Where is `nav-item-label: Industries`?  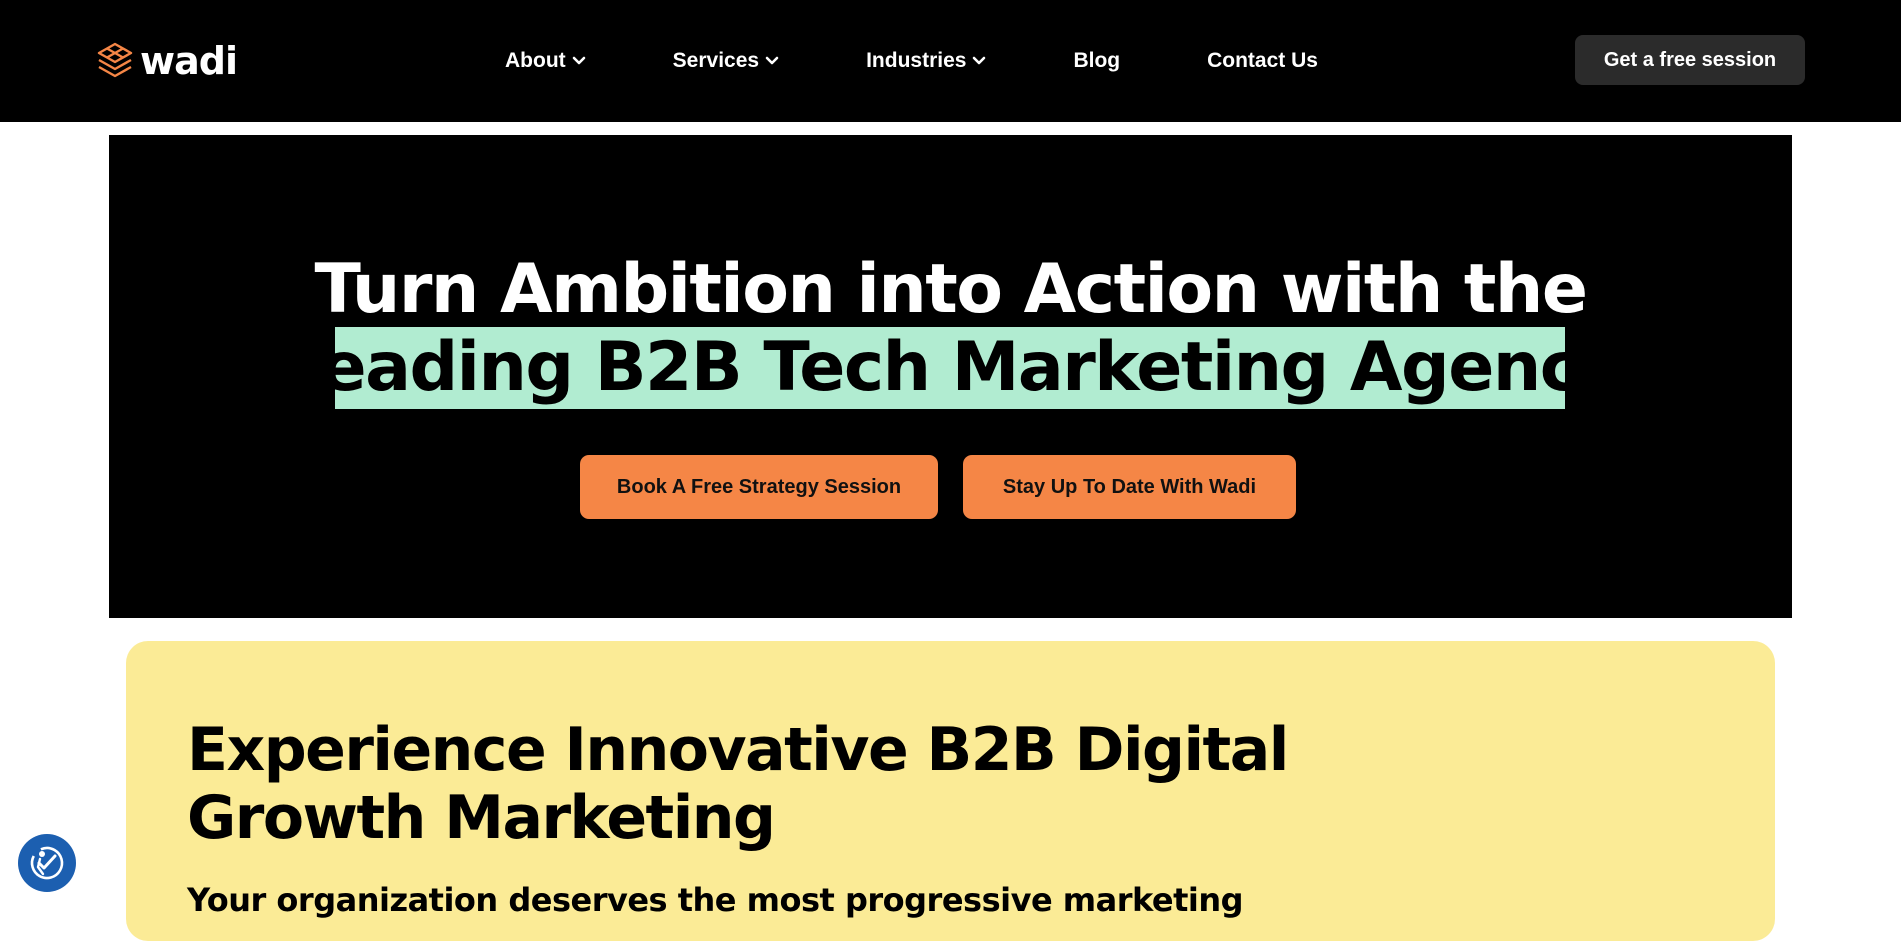 nav-item-label: Industries is located at coordinates (916, 60).